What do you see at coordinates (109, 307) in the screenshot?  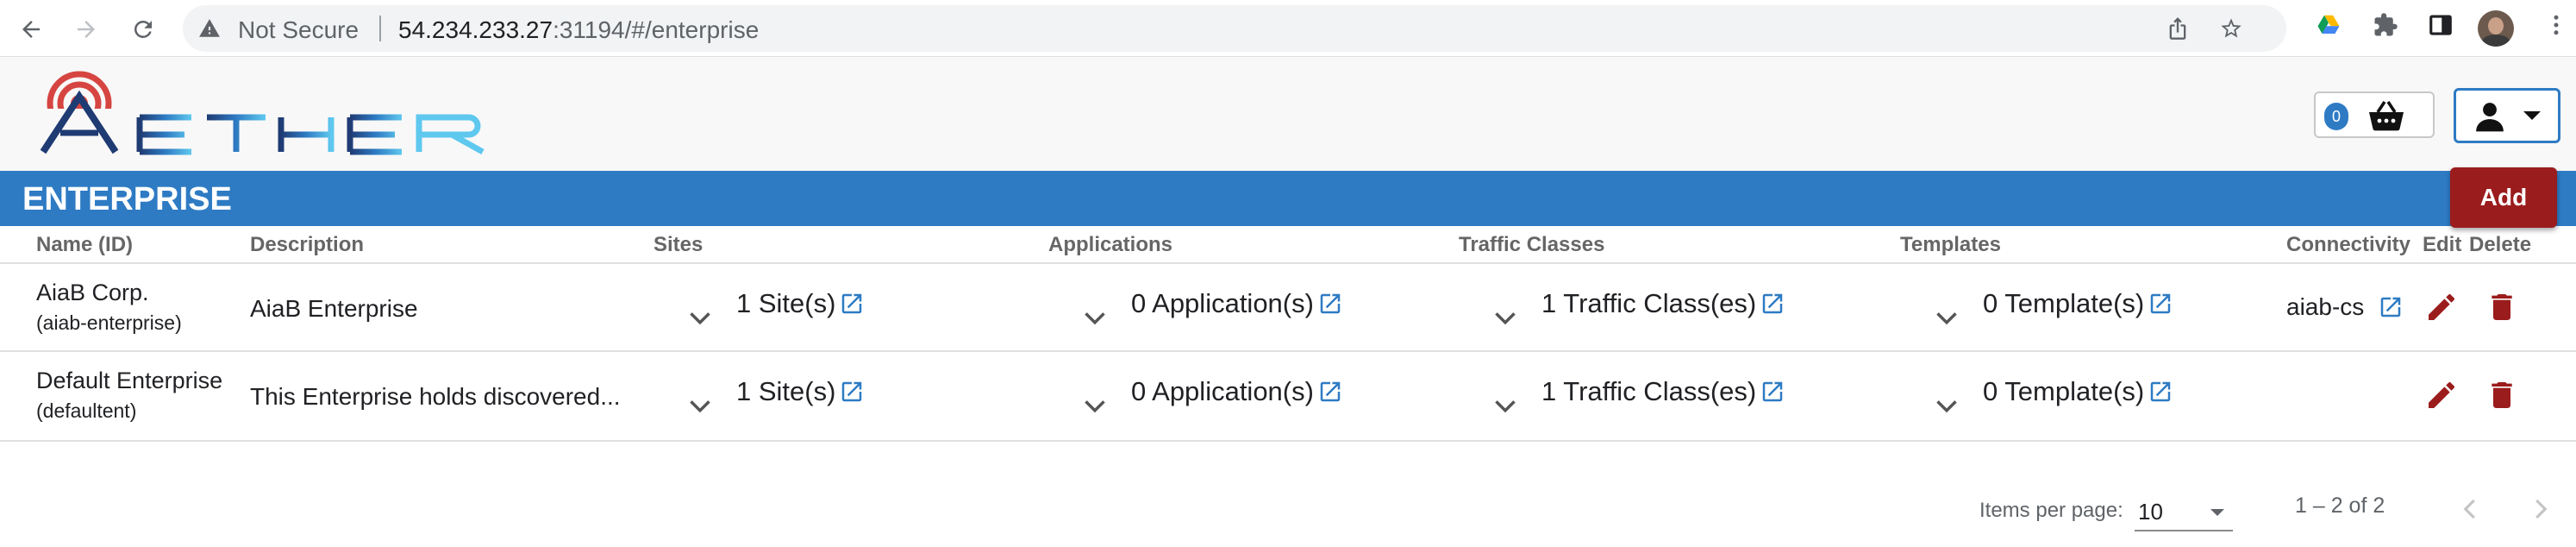 I see `enterprise-name-cell: AiaB Corp. (aiab-enterprise)` at bounding box center [109, 307].